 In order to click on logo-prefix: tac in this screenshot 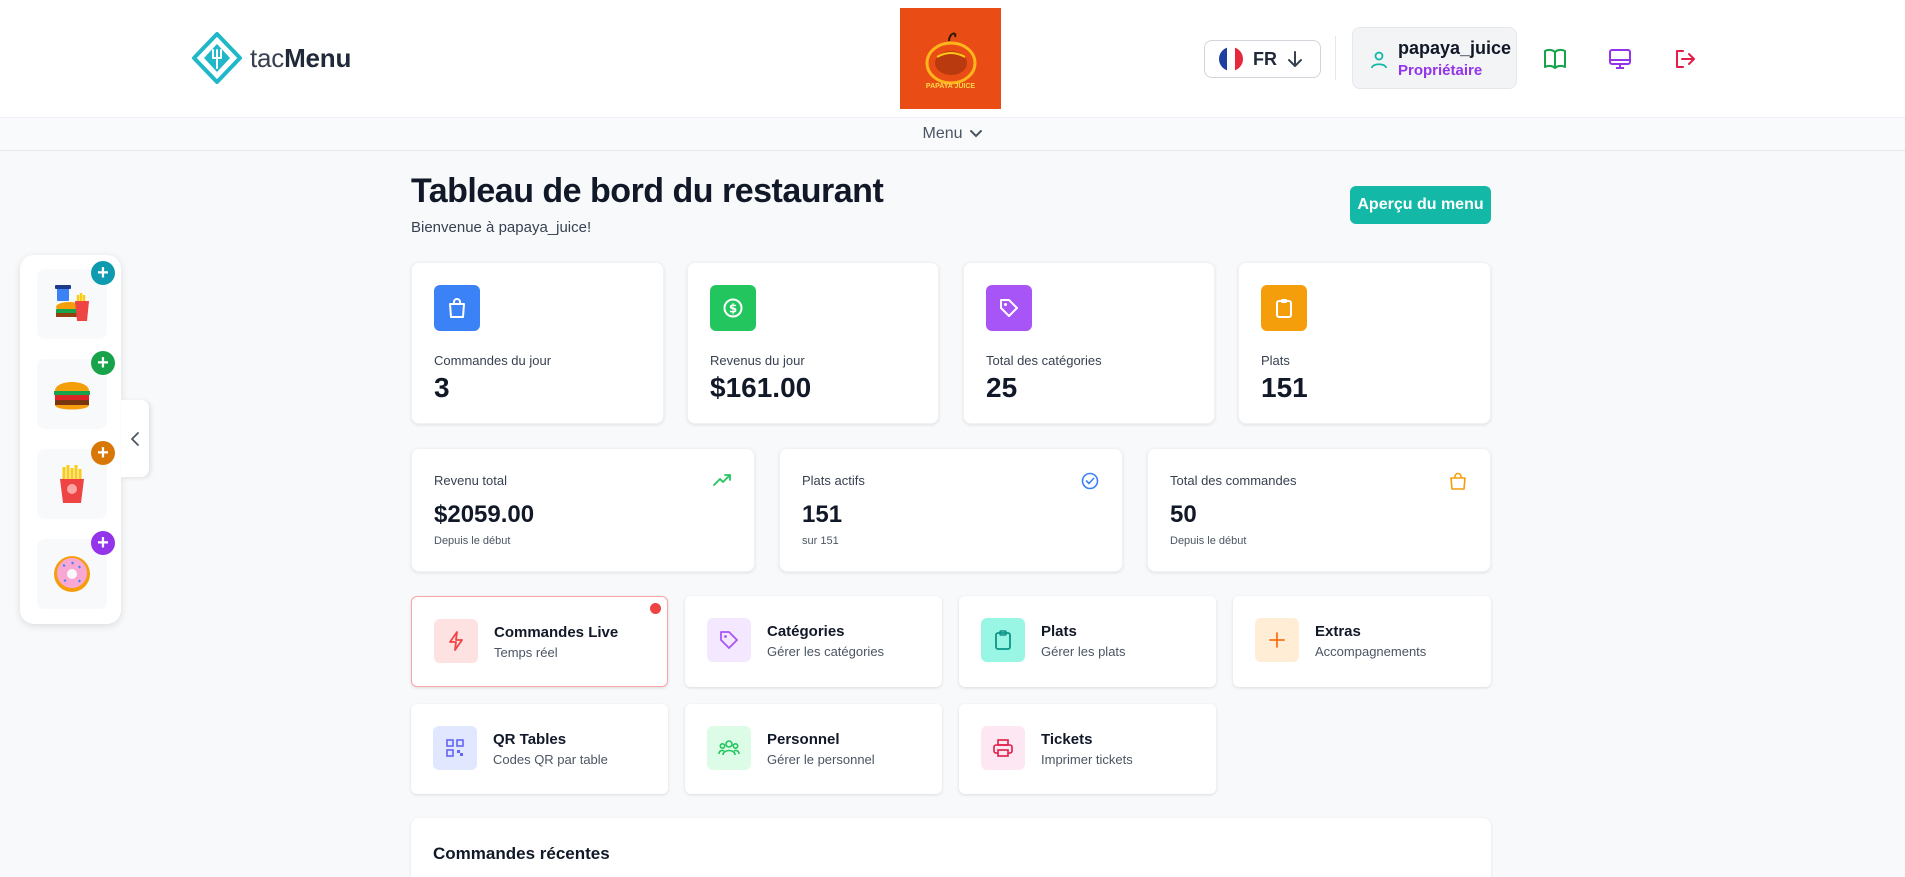, I will do `click(267, 57)`.